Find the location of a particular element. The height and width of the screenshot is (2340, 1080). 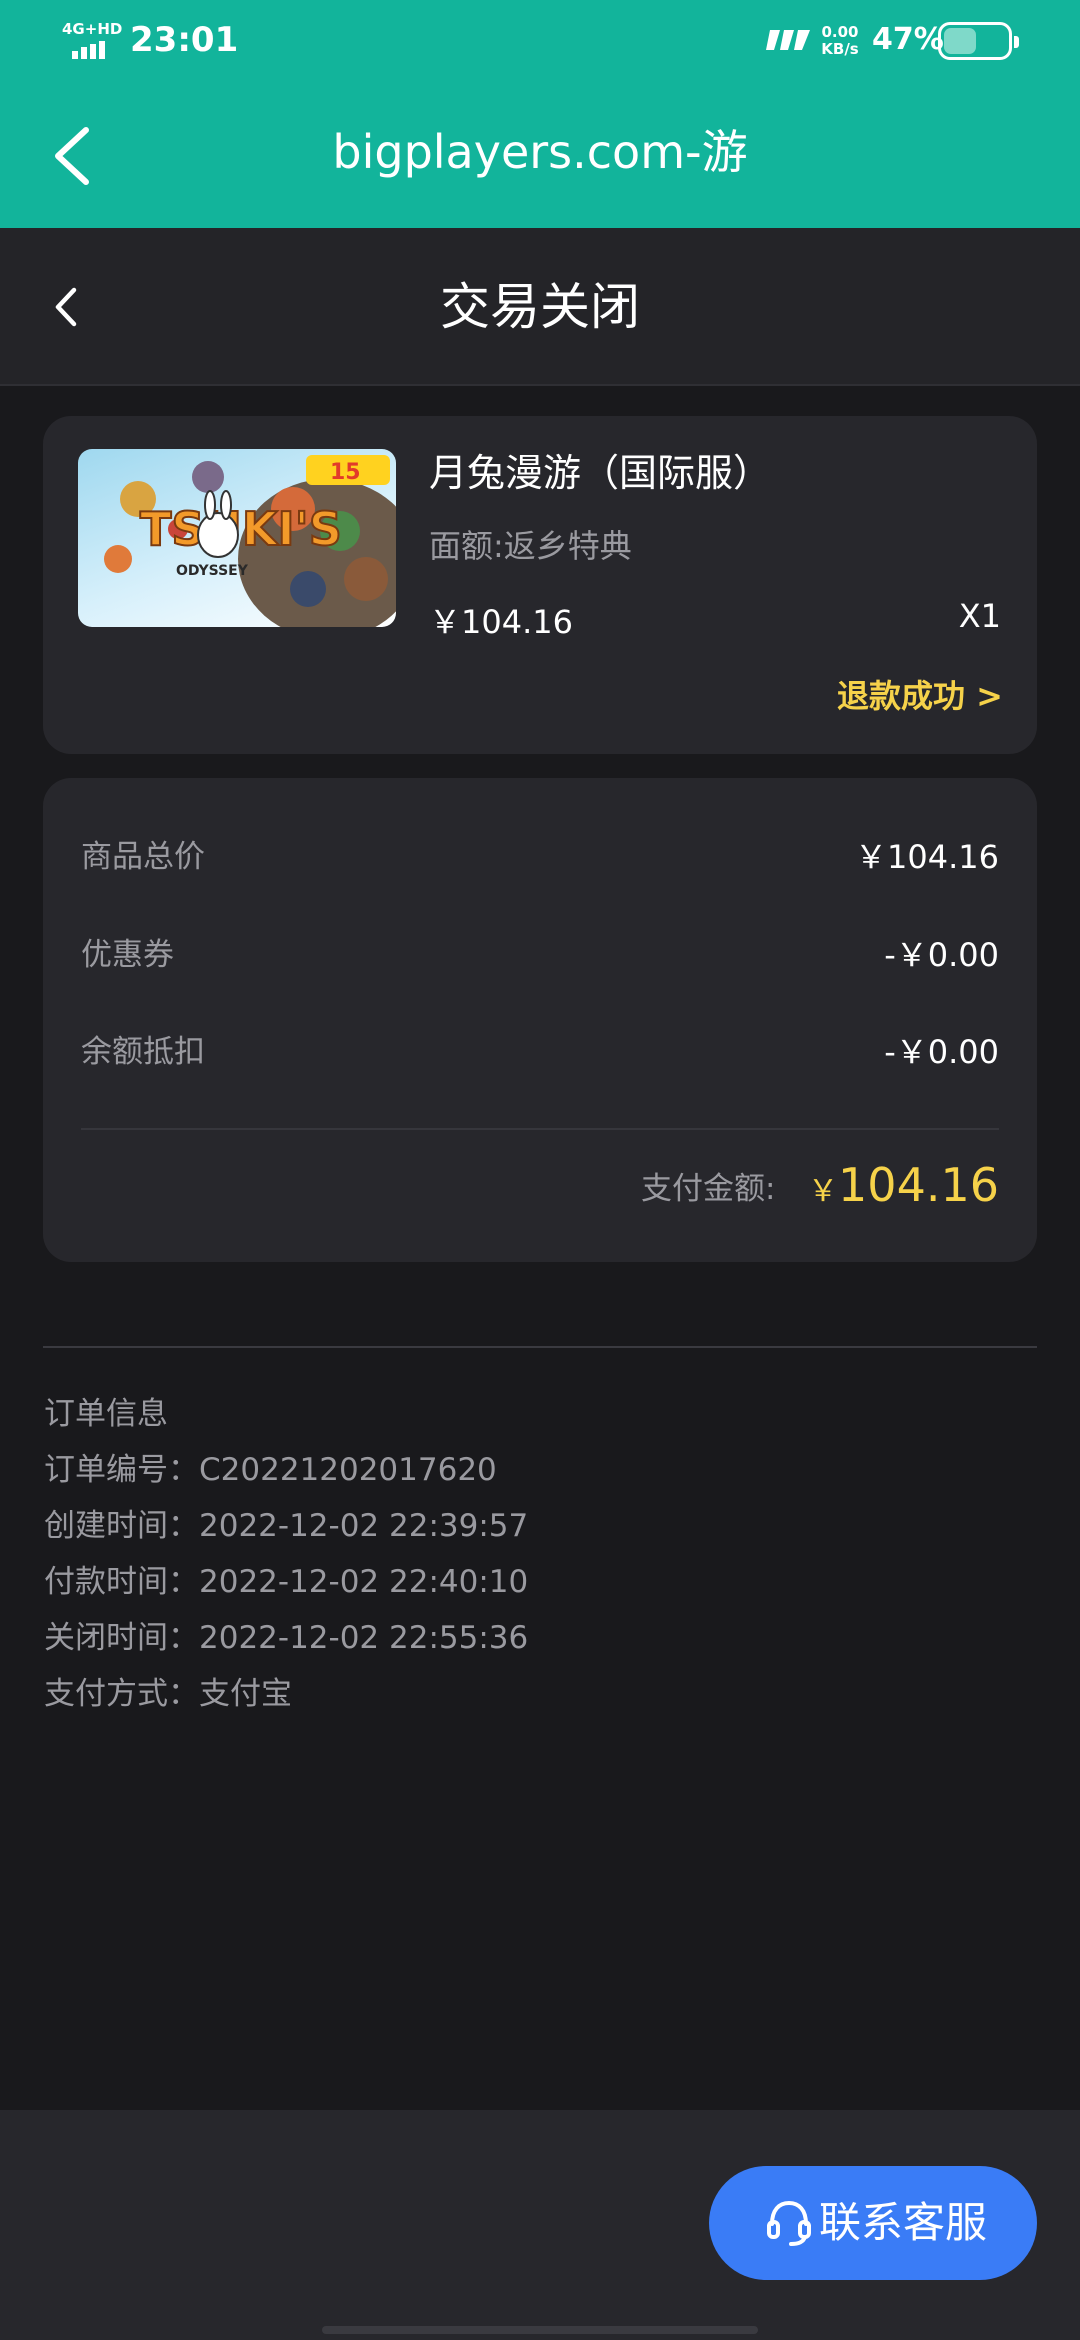

network-type: 4G+HD is located at coordinates (92, 29).